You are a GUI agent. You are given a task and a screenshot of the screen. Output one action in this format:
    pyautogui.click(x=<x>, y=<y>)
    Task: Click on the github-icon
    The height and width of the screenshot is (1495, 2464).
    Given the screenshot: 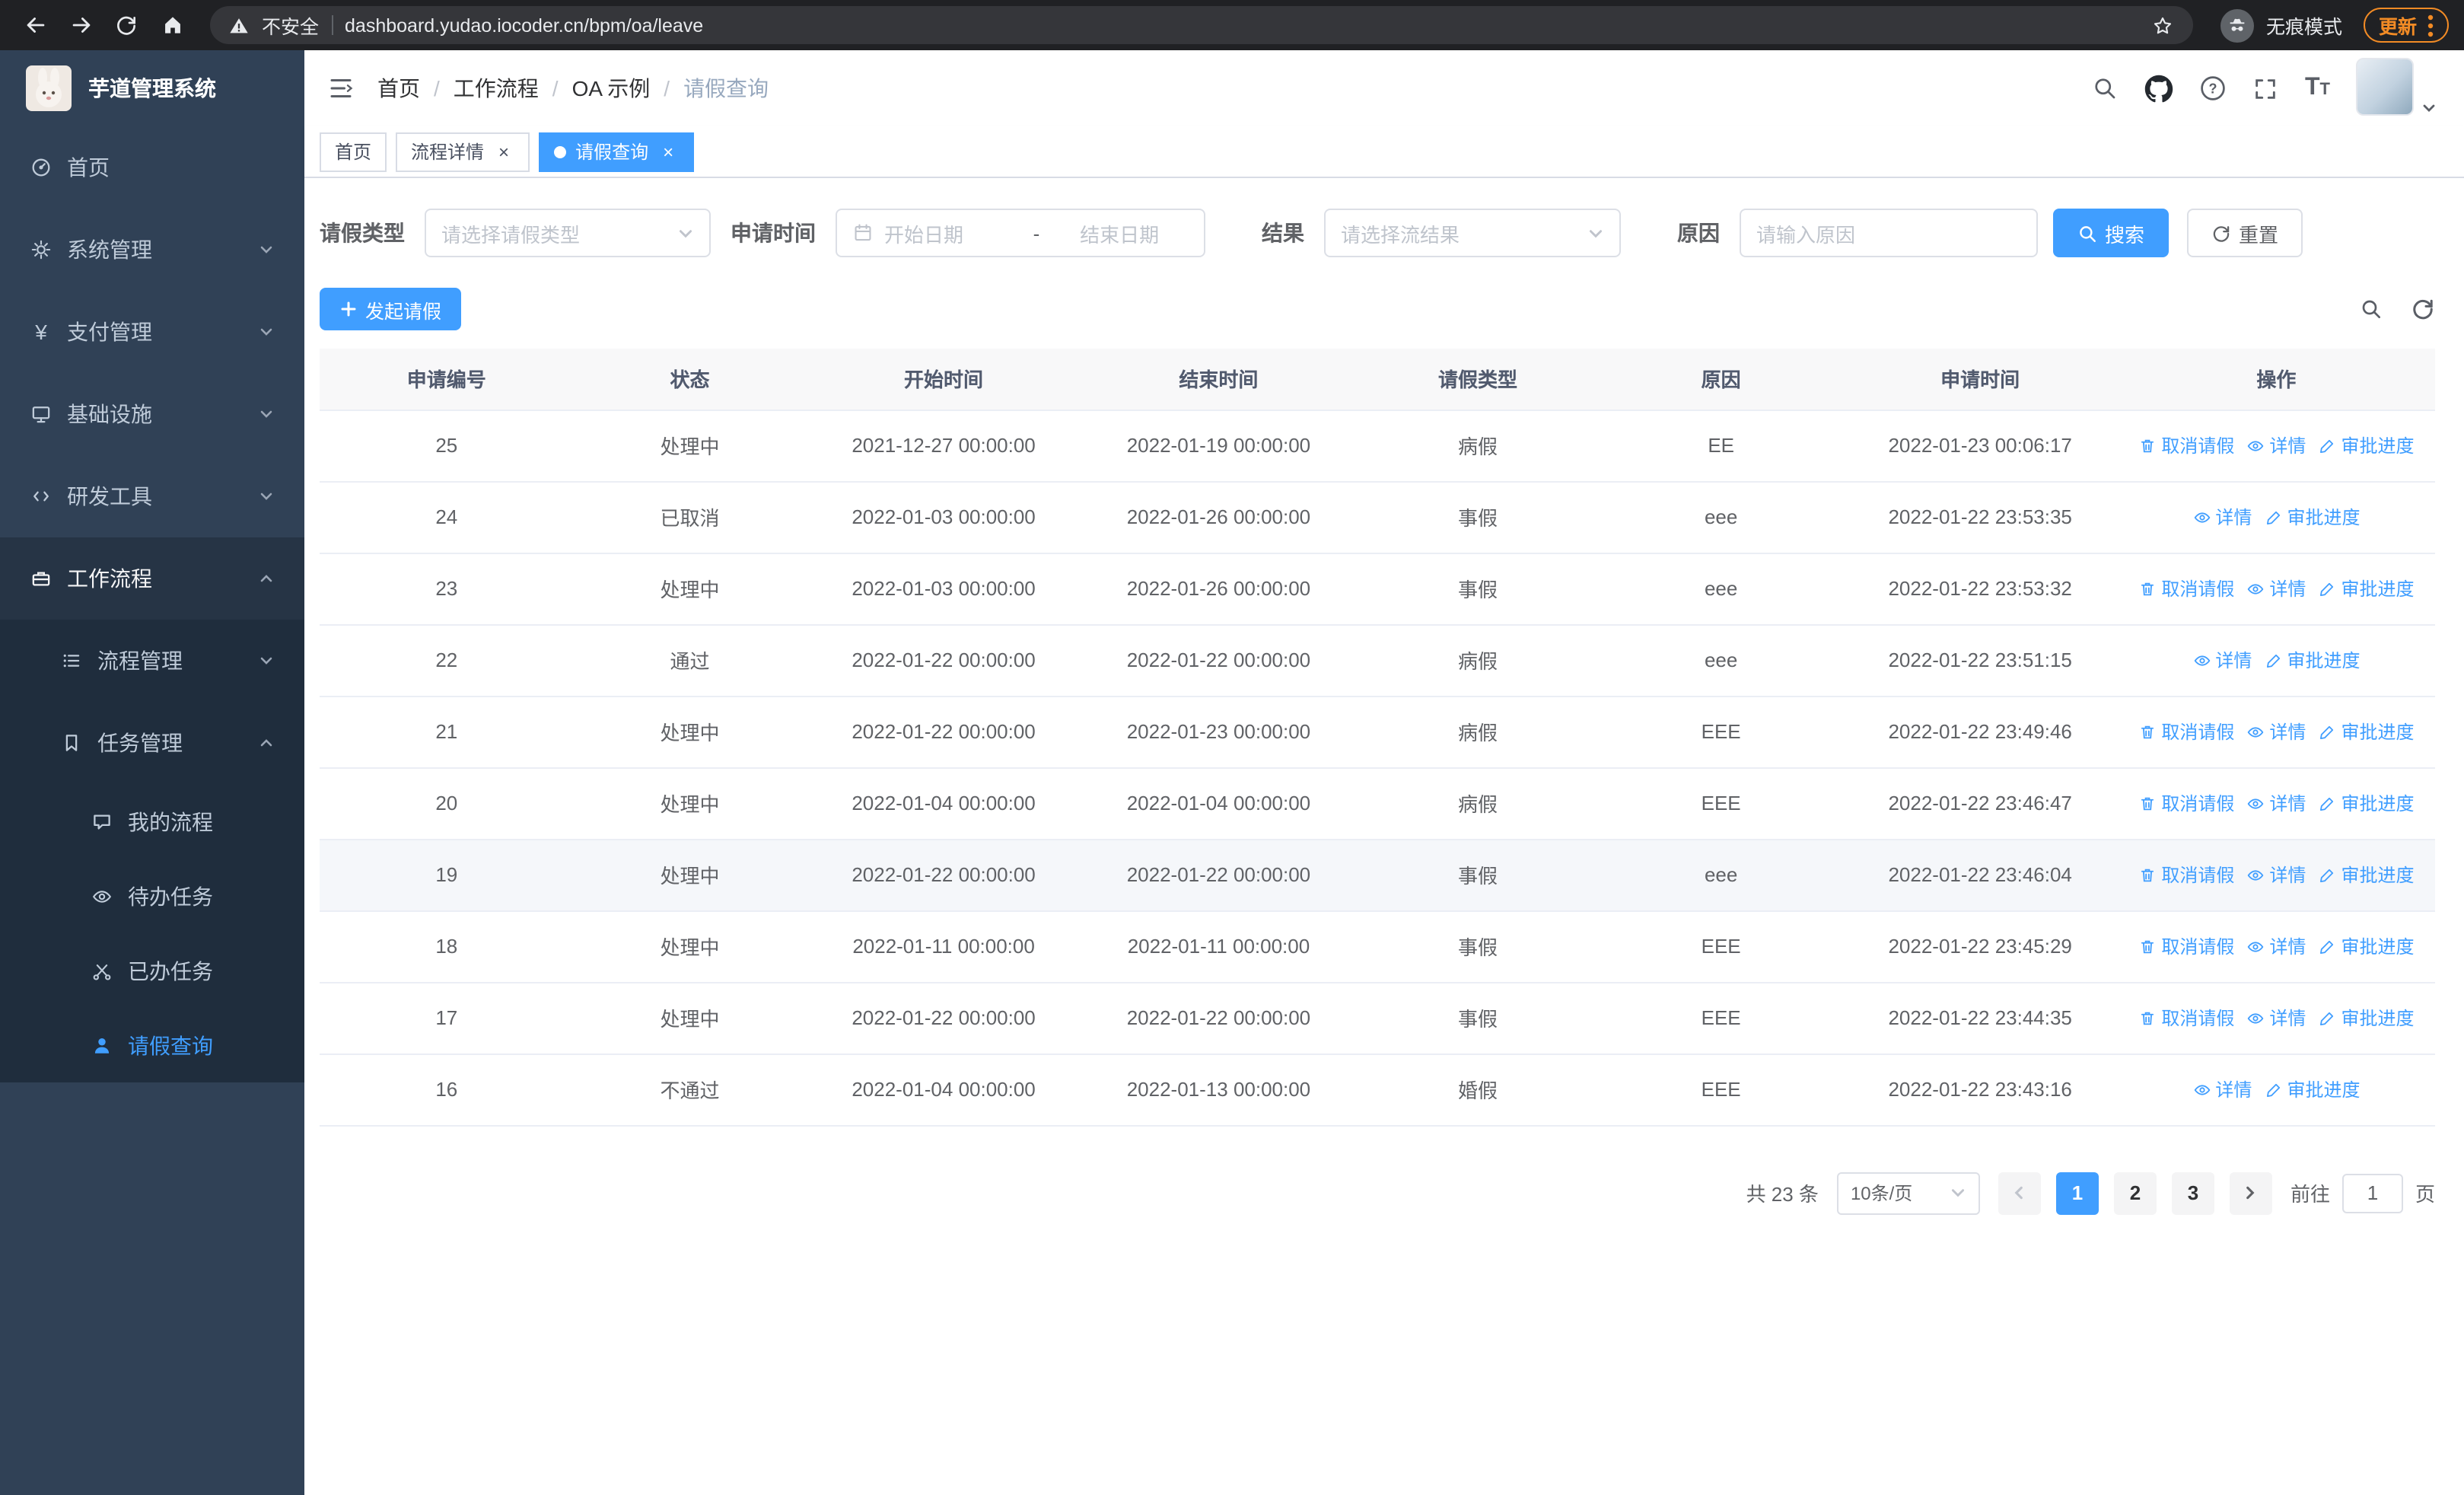 What is the action you would take?
    pyautogui.click(x=2159, y=88)
    